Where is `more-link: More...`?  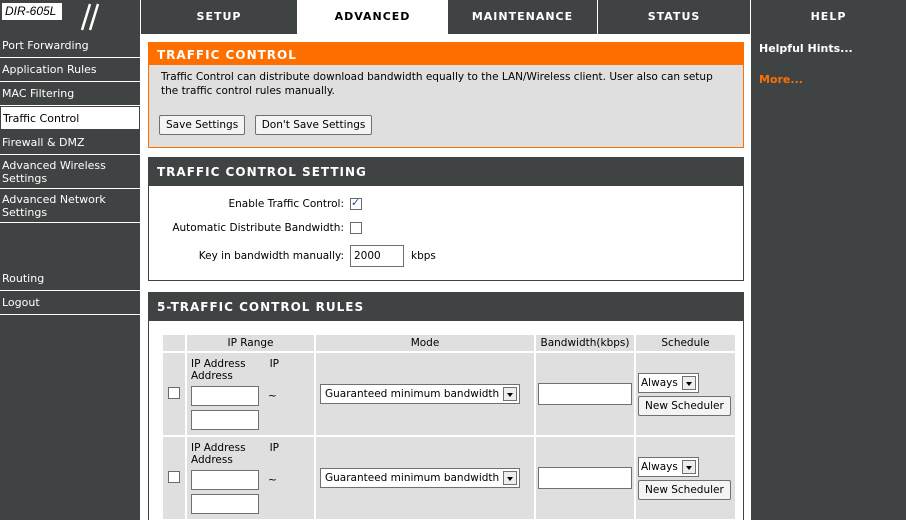 more-link: More... is located at coordinates (781, 79).